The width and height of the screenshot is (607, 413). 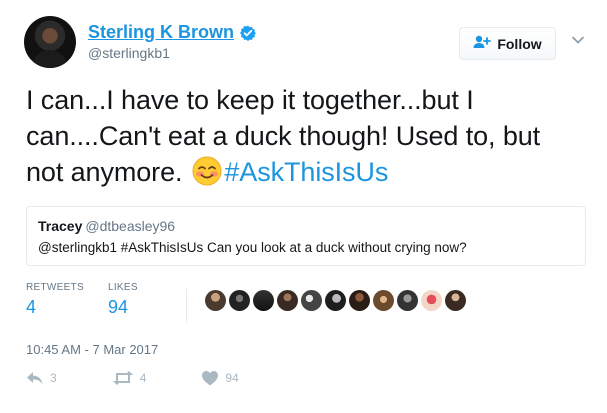 What do you see at coordinates (207, 171) in the screenshot?
I see `smiling-face-emoji-icon` at bounding box center [207, 171].